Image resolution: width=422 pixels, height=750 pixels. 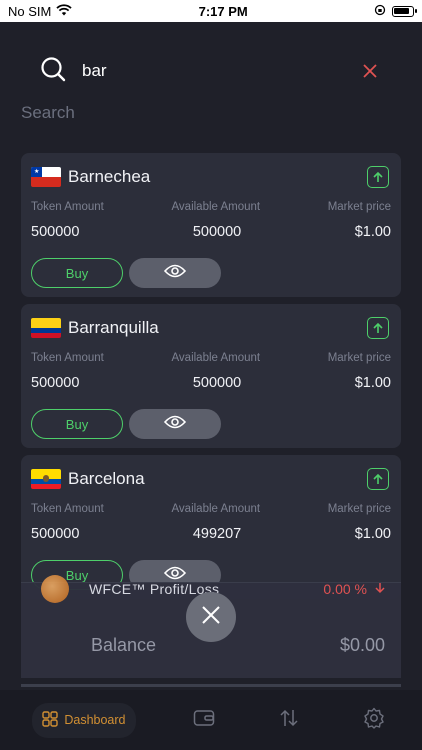 What do you see at coordinates (345, 589) in the screenshot?
I see `profit-value: 0.00 %` at bounding box center [345, 589].